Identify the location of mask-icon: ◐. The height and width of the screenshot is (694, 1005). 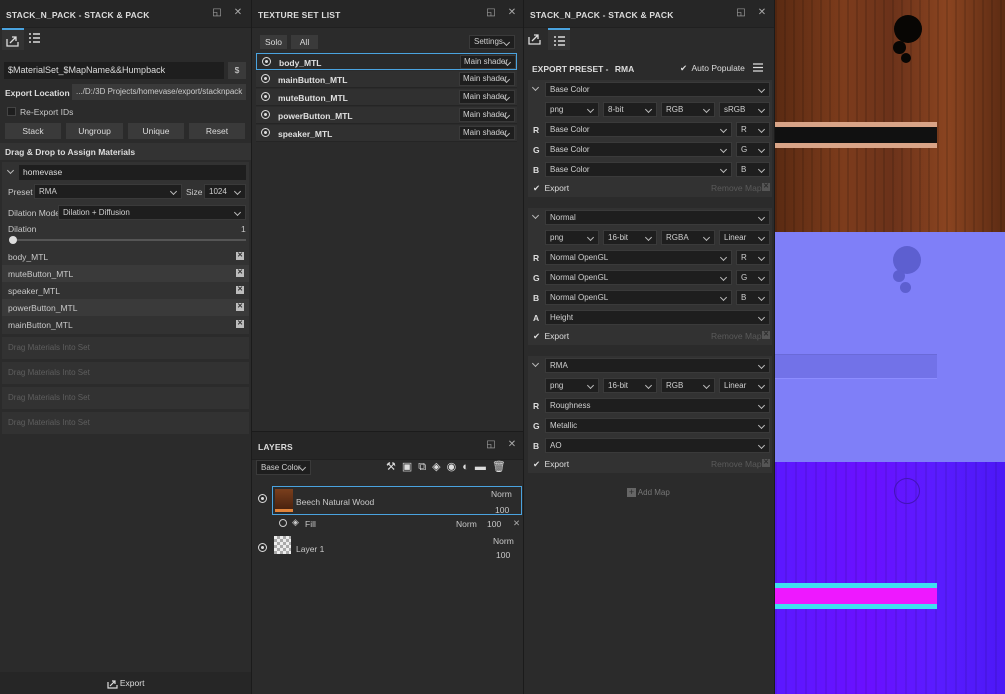
(468, 467).